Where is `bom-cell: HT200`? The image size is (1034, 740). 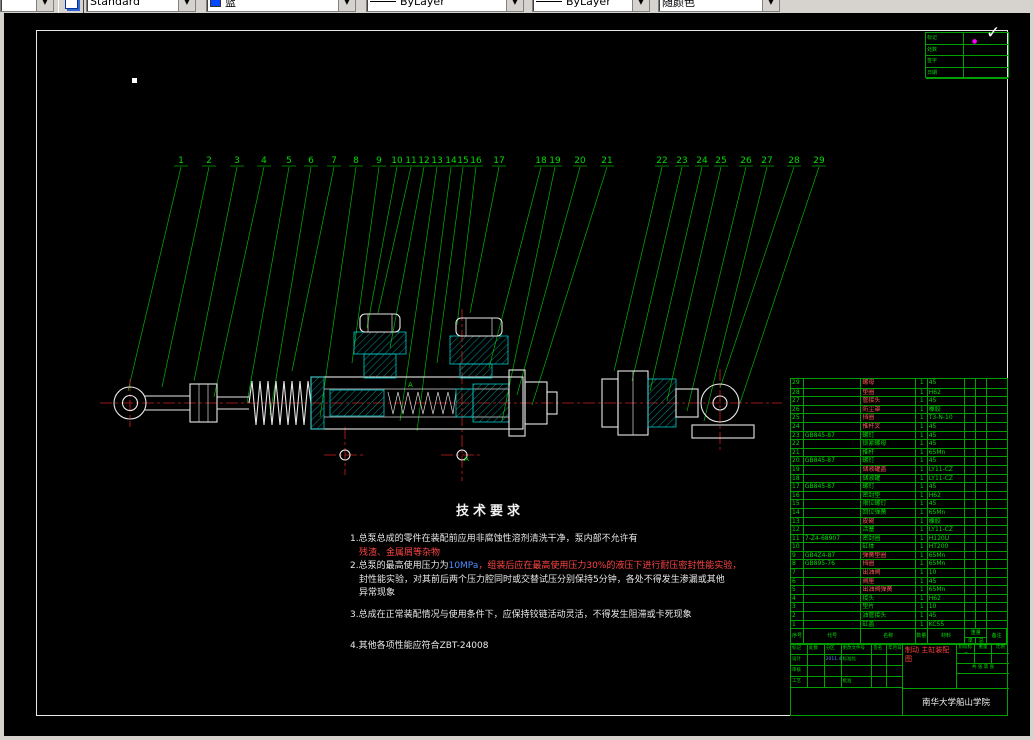 bom-cell: HT200 is located at coordinates (946, 546).